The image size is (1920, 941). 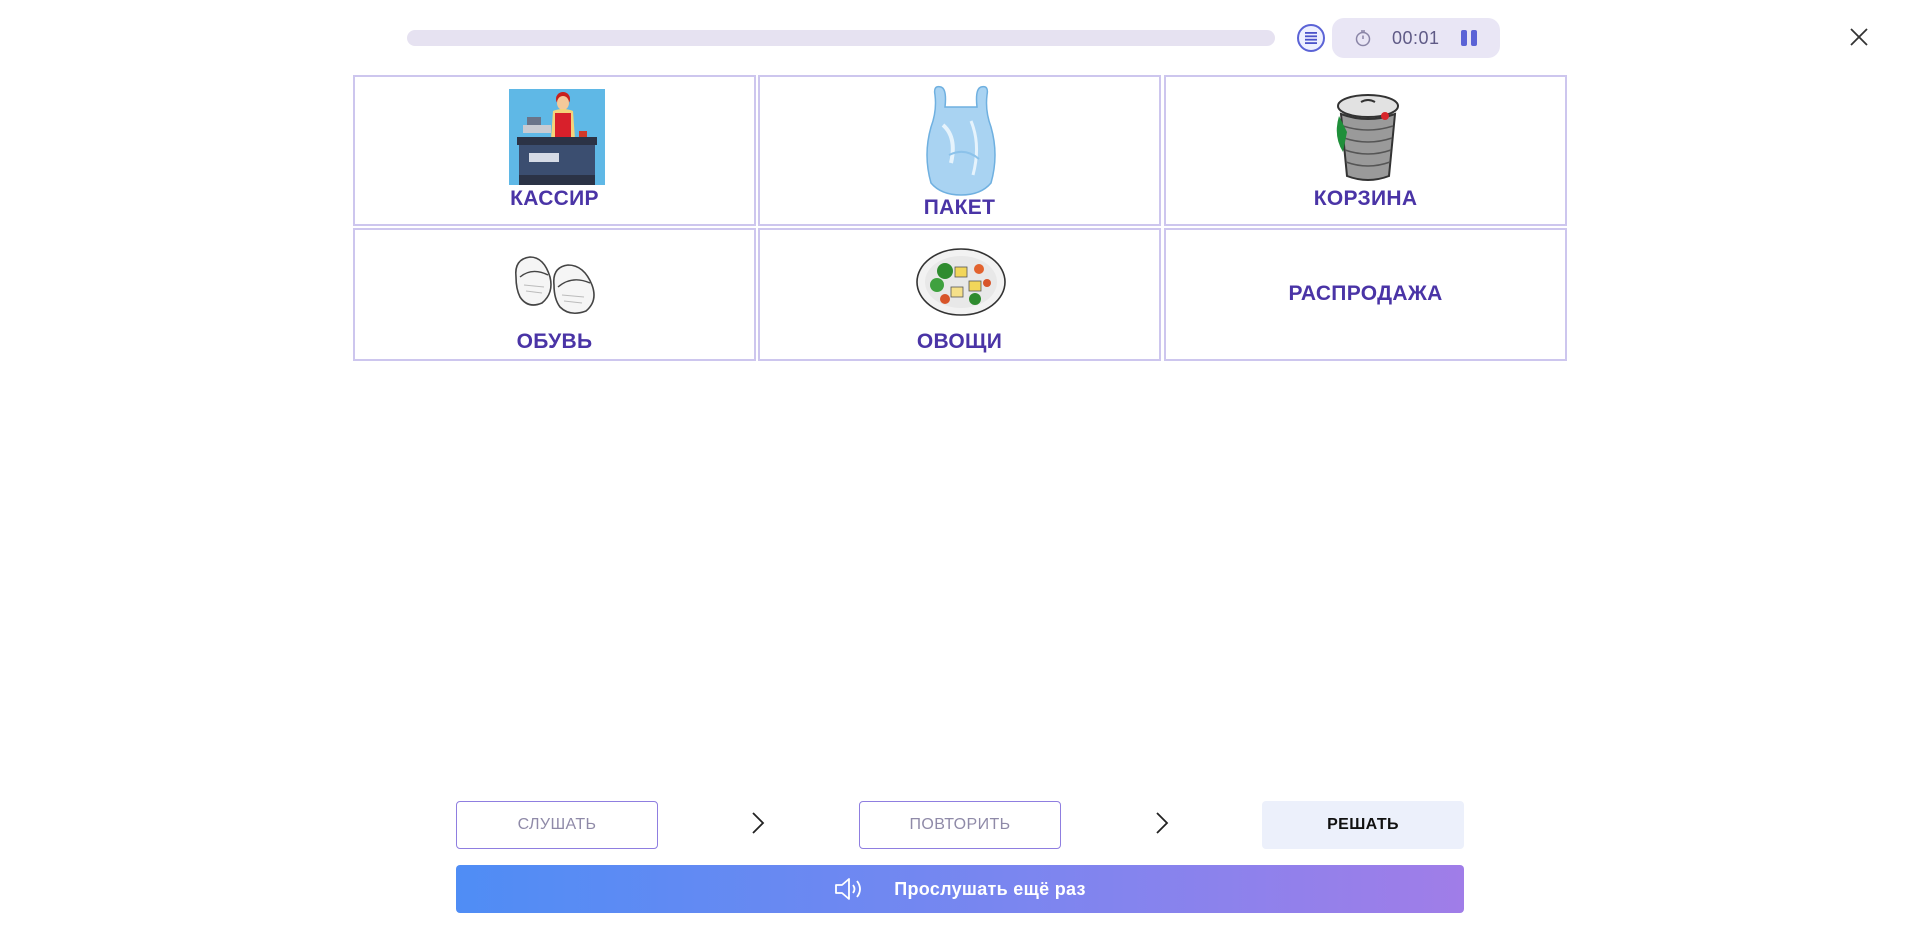 I want to click on card-label: РАСПРОДАЖА, so click(x=1365, y=293).